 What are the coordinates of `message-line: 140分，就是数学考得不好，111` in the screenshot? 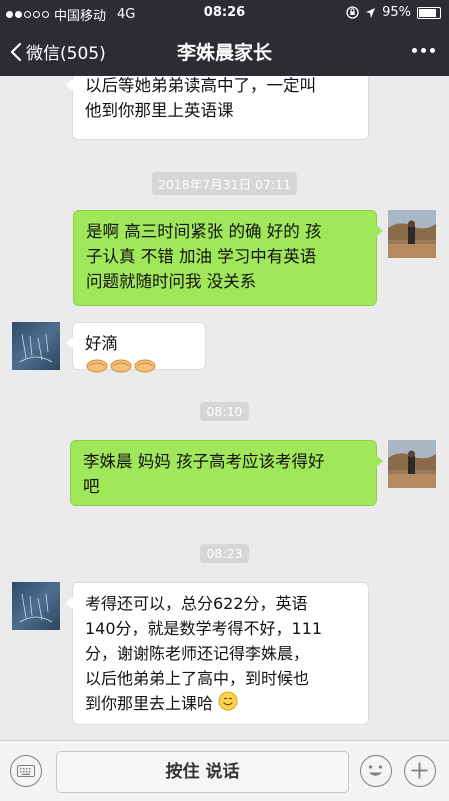 It's located at (204, 628).